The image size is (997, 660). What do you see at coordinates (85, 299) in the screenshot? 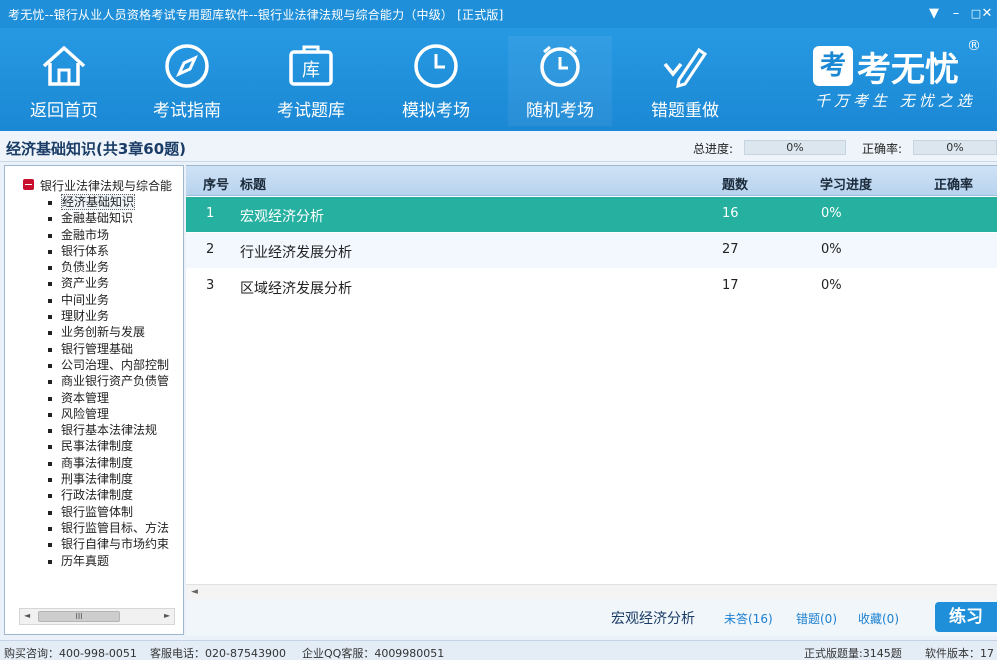
I see `tree-item-label: 中间业务` at bounding box center [85, 299].